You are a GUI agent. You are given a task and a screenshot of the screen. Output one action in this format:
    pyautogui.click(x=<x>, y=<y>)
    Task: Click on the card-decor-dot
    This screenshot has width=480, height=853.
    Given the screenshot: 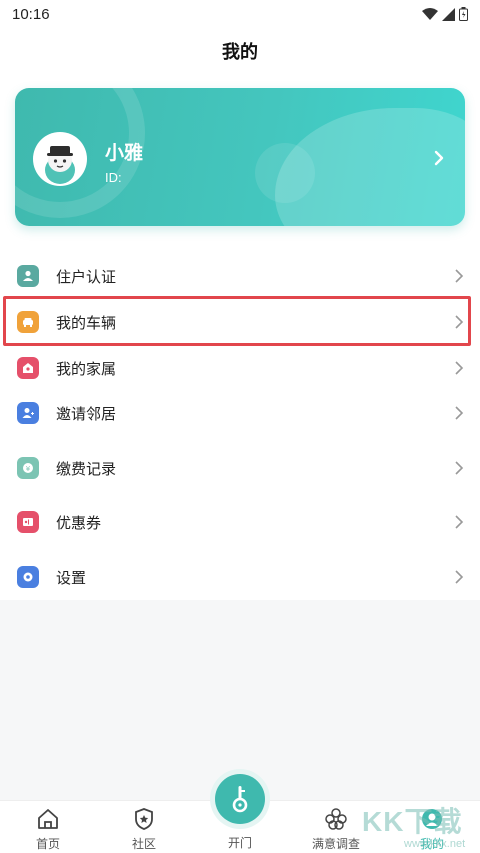 What is the action you would take?
    pyautogui.click(x=285, y=173)
    